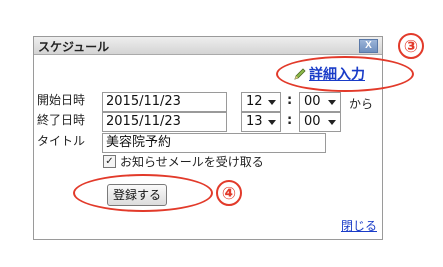  Describe the element at coordinates (312, 121) in the screenshot. I see `end-minute-value: 00` at that location.